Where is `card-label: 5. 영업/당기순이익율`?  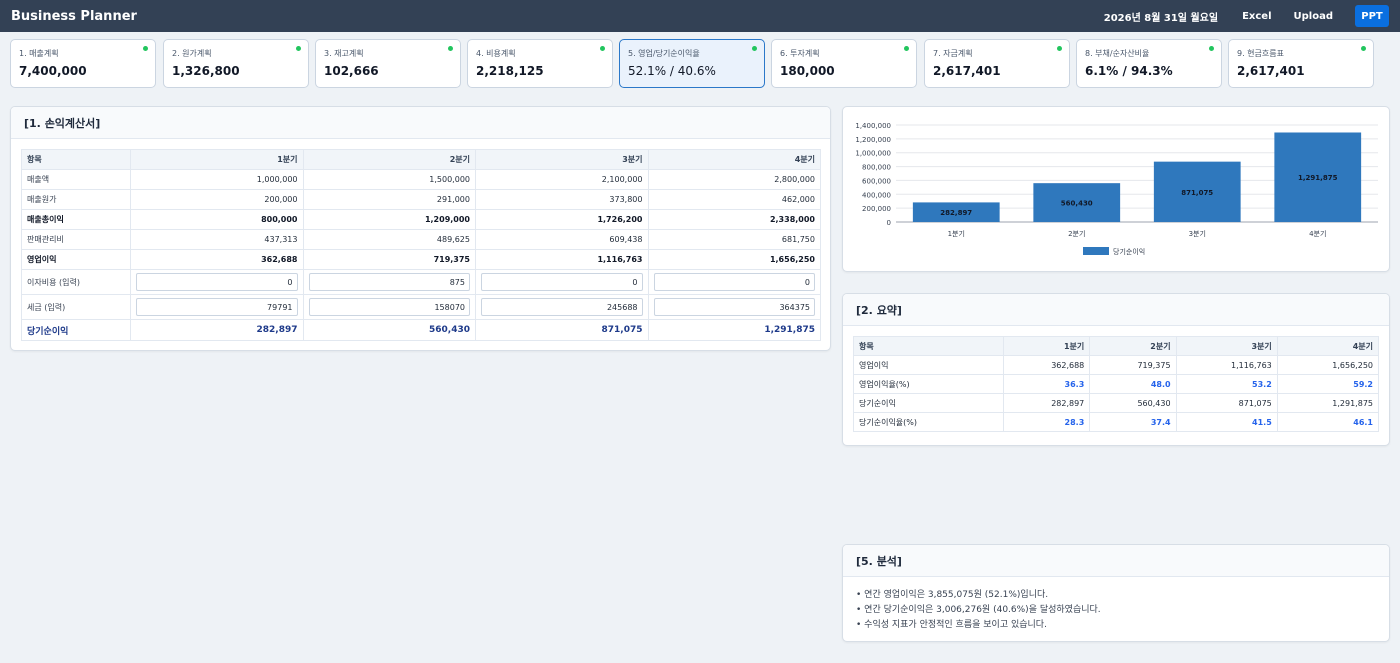 card-label: 5. 영업/당기순이익율 is located at coordinates (664, 53).